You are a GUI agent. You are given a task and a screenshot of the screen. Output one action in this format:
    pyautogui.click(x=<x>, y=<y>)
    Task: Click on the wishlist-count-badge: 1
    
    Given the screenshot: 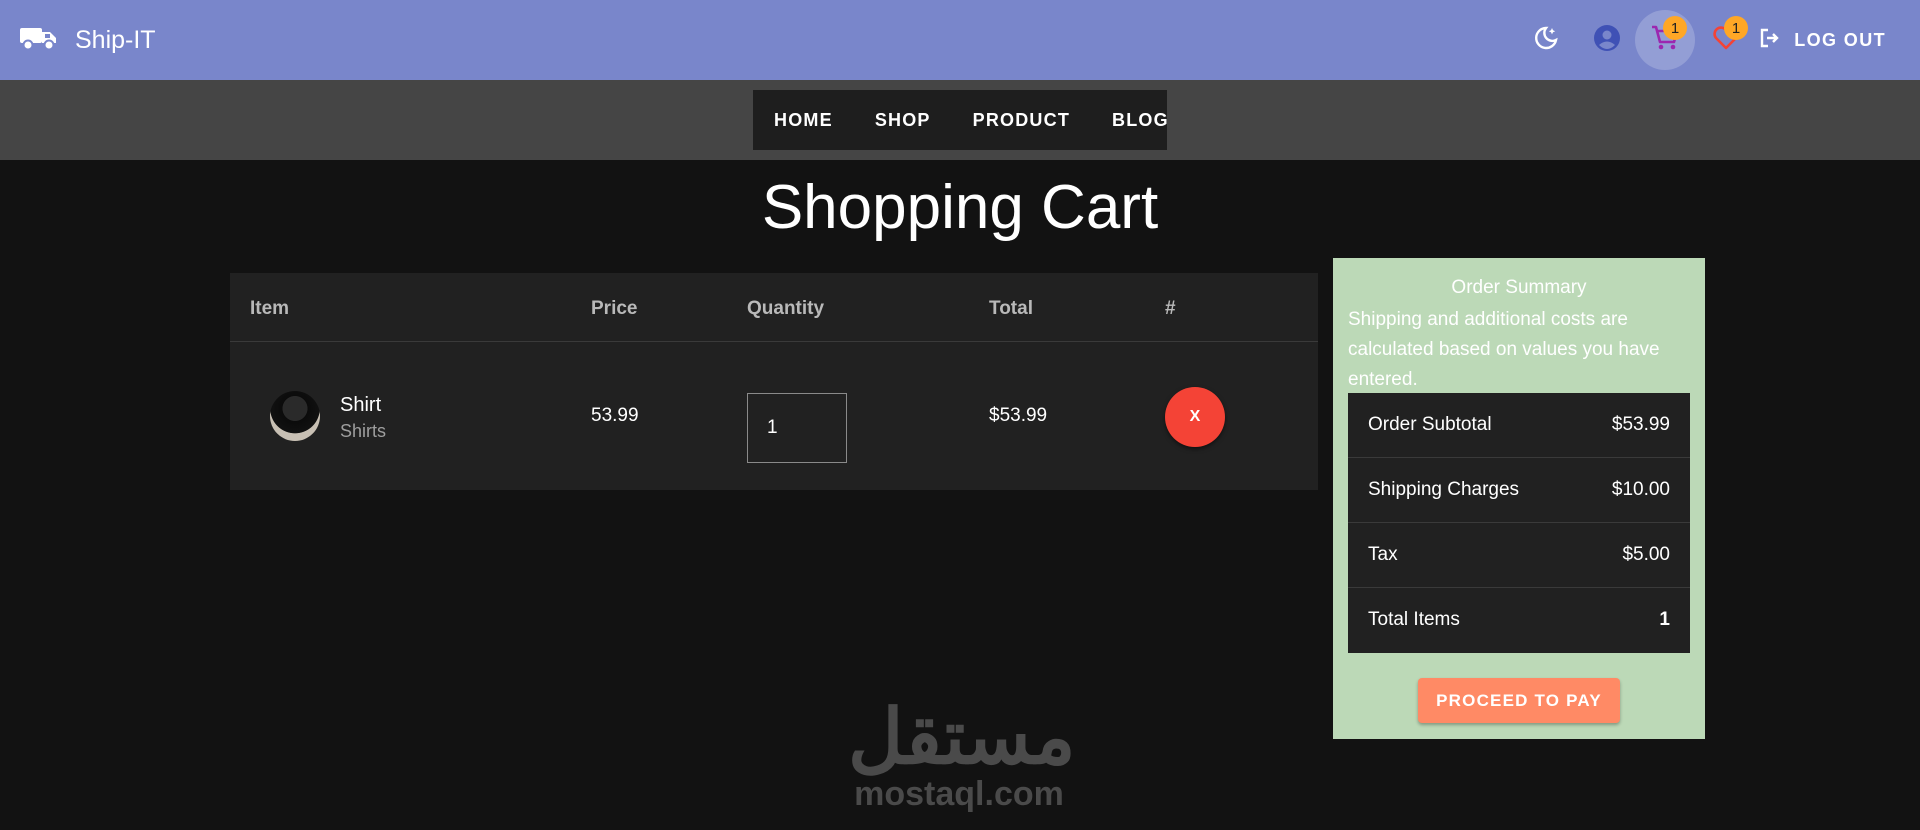 What is the action you would take?
    pyautogui.click(x=1736, y=28)
    